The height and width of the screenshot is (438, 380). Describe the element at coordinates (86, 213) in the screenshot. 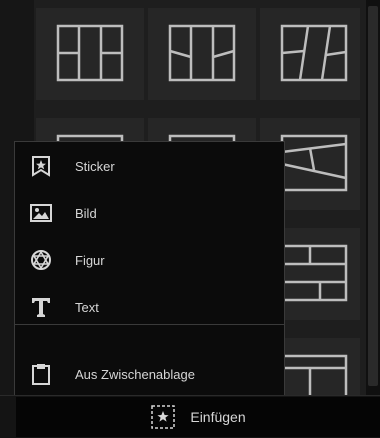

I see `menu-item-label: Bild` at that location.